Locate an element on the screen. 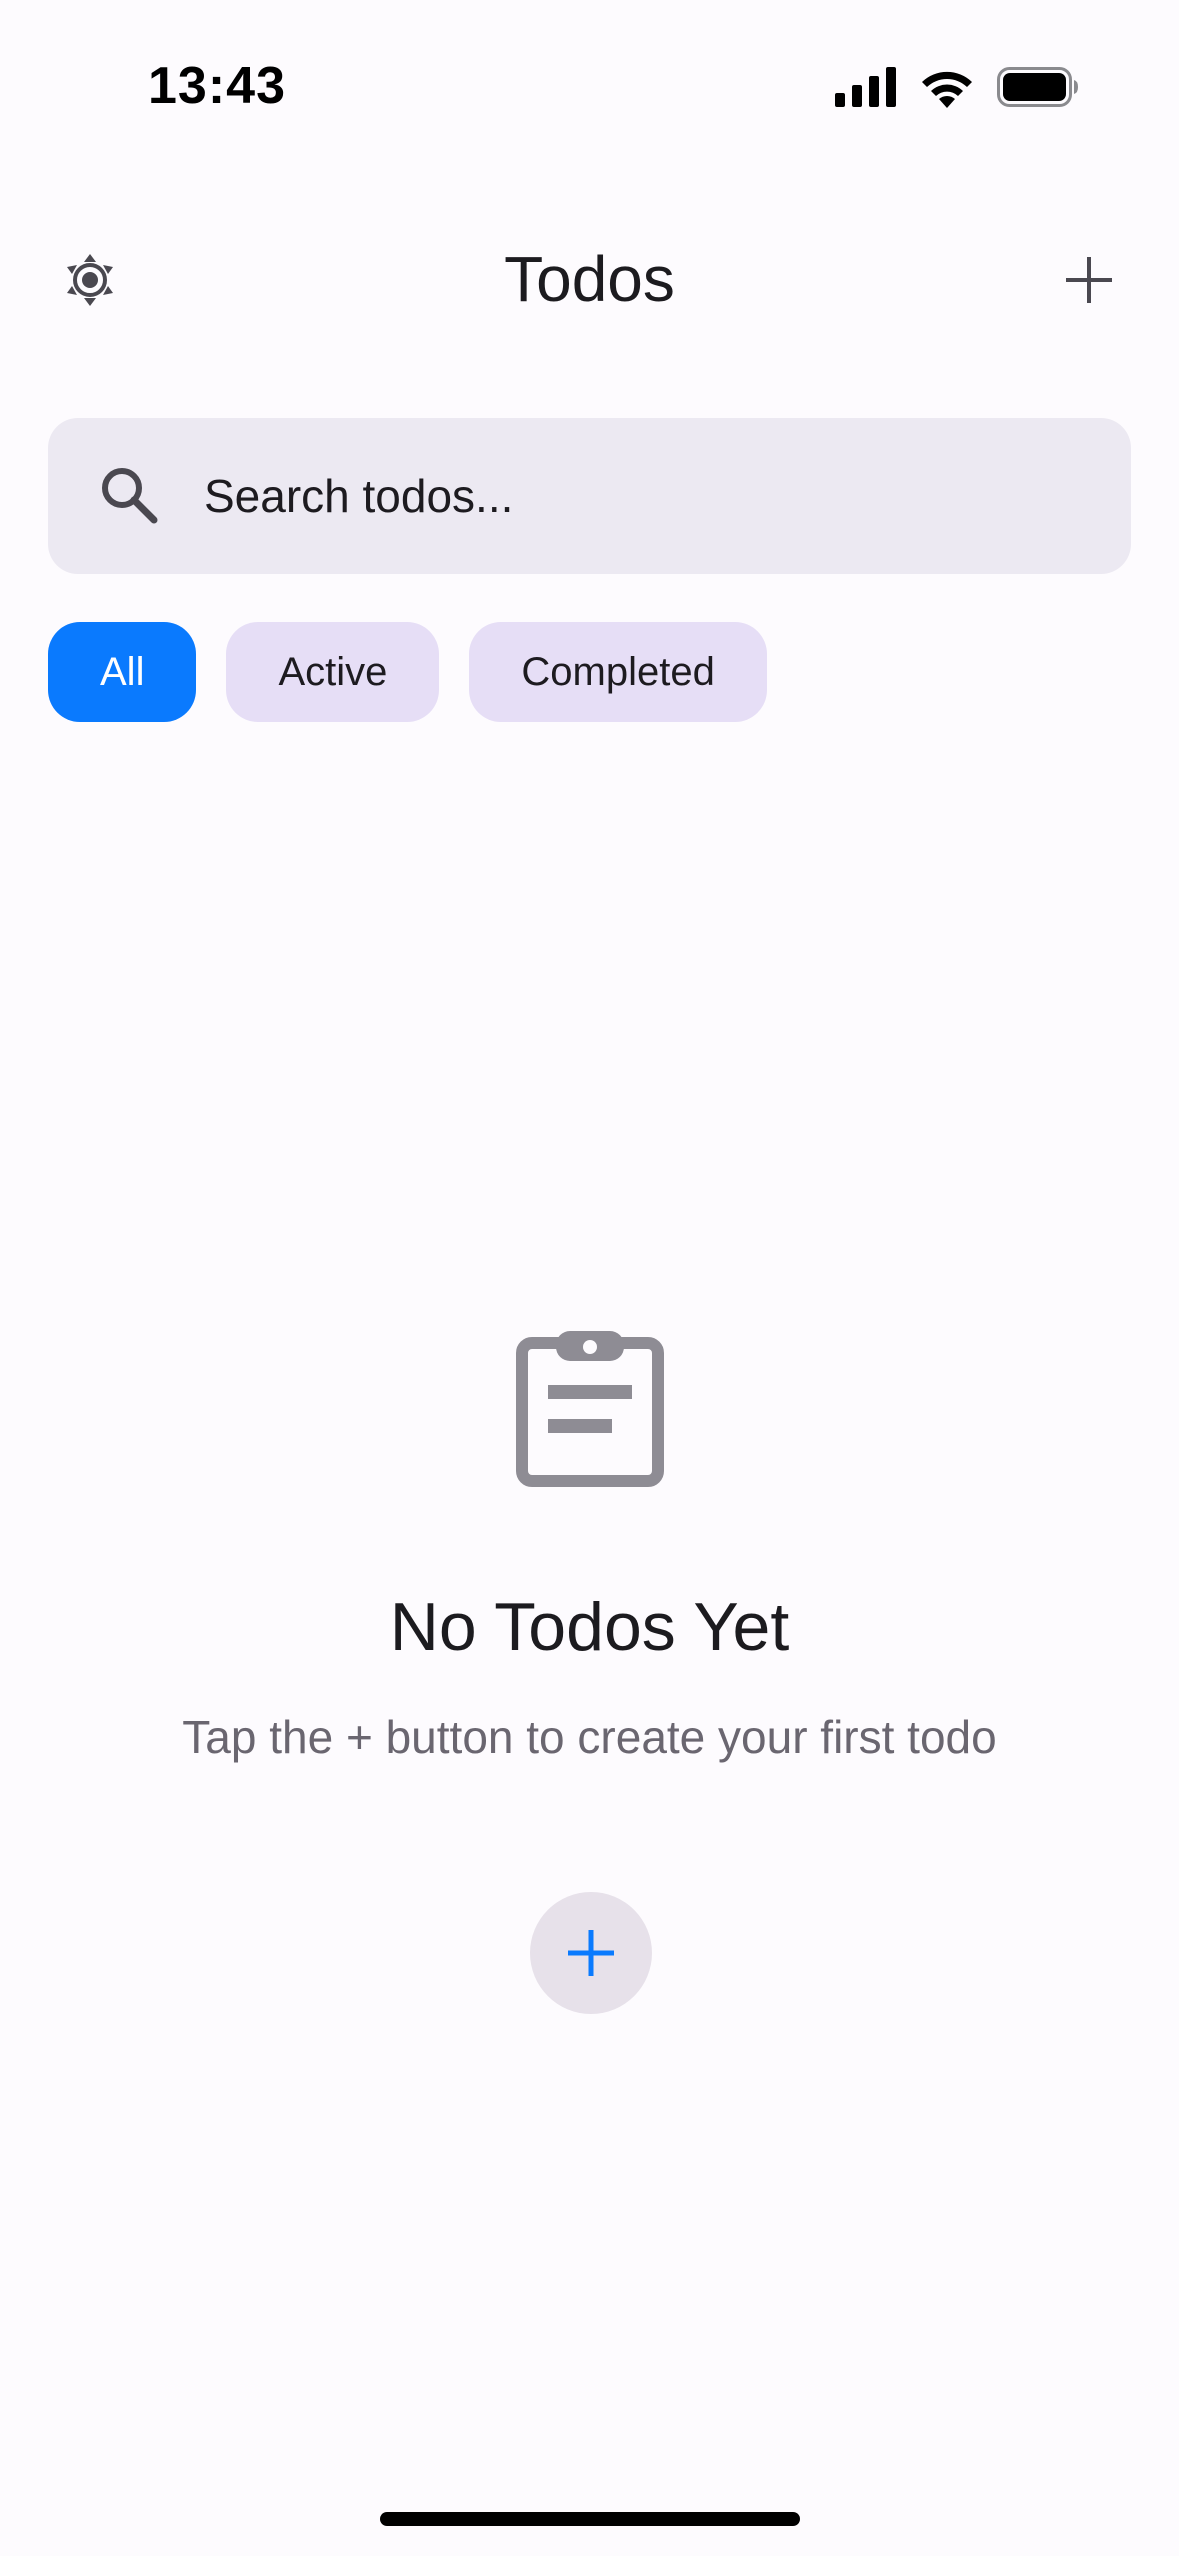  add-todo-button is located at coordinates (1089, 280).